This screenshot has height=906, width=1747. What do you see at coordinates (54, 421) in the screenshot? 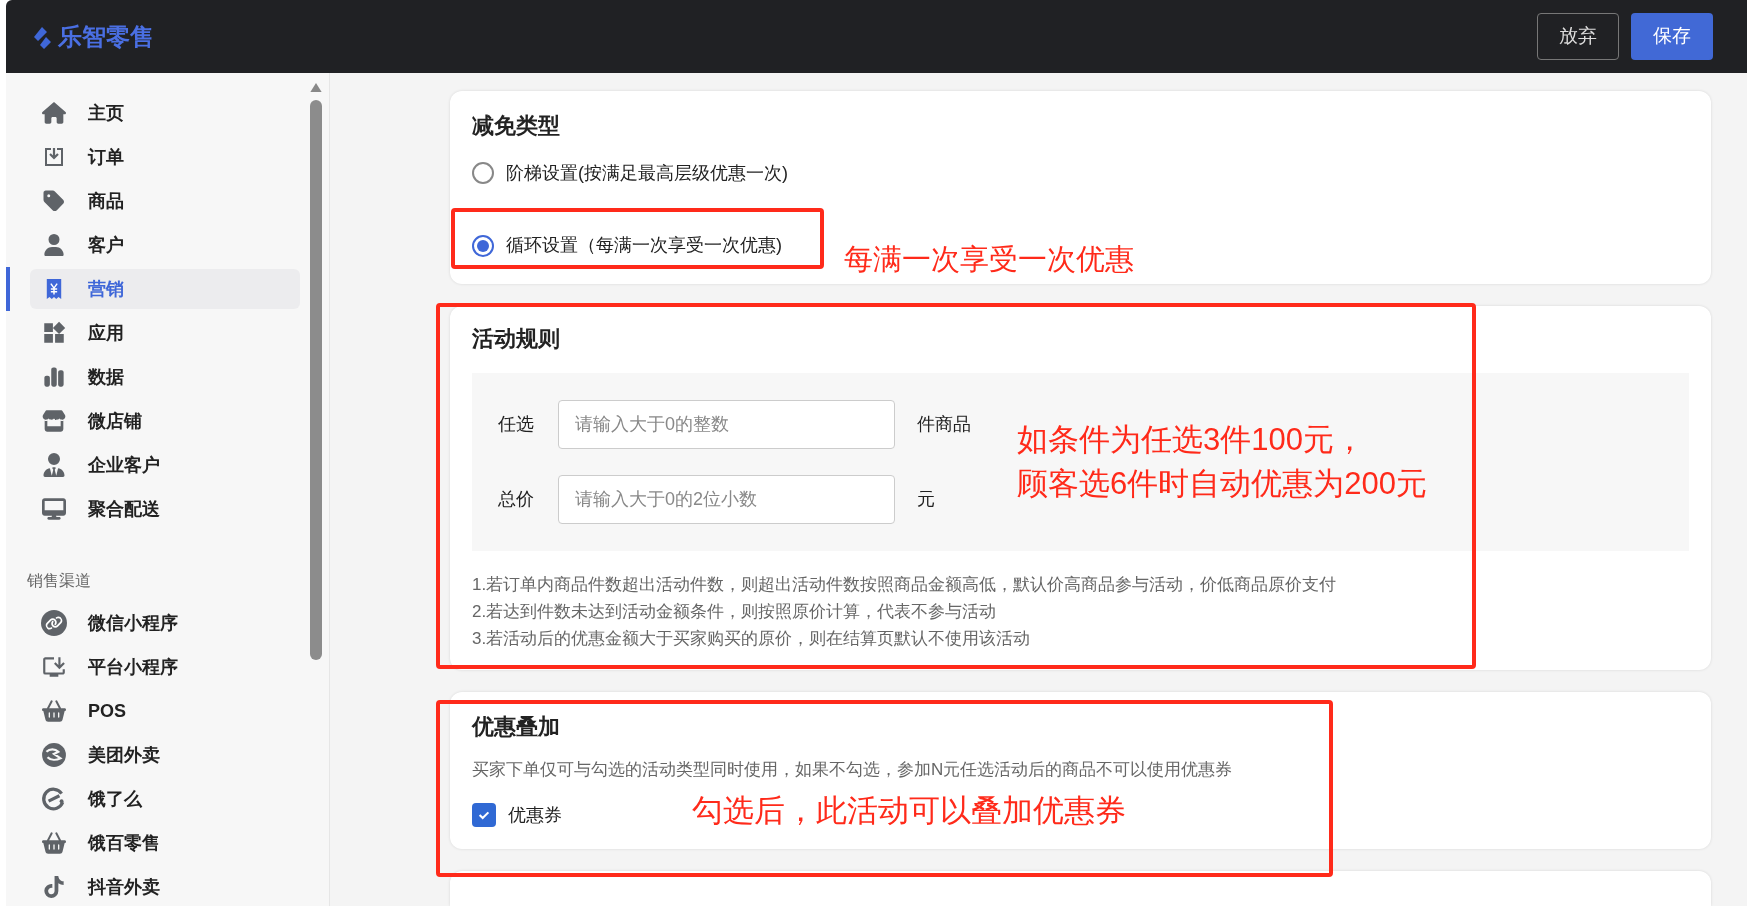
I see `store-icon` at bounding box center [54, 421].